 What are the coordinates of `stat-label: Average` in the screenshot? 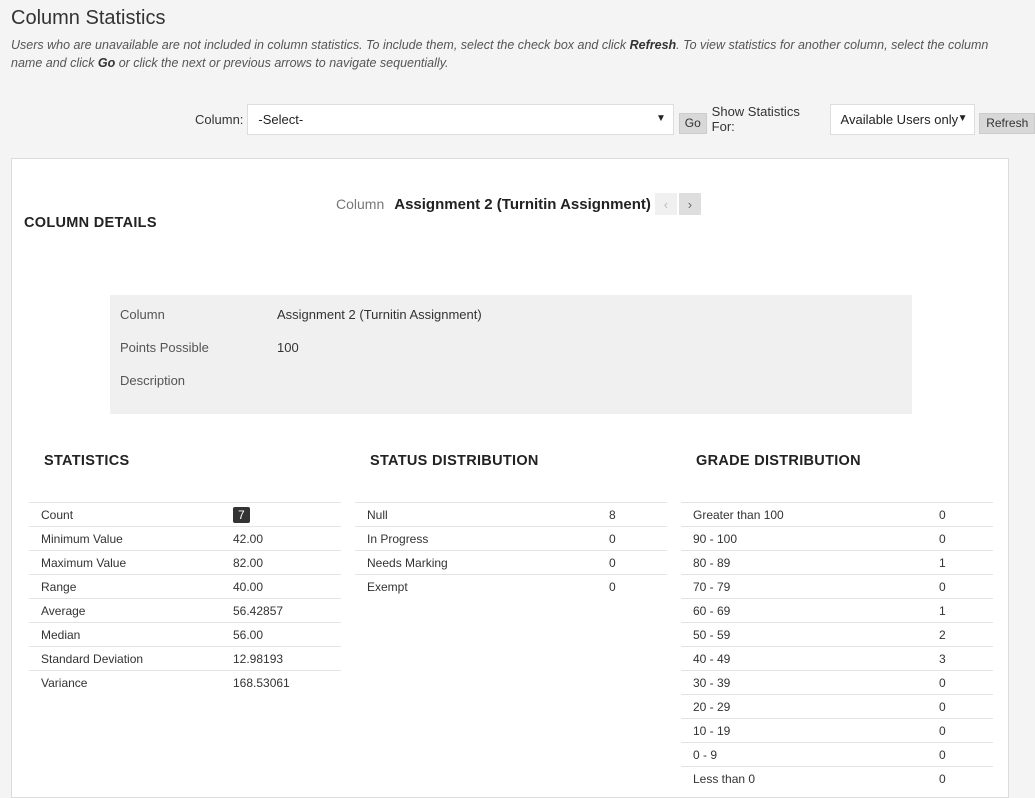 It's located at (131, 610).